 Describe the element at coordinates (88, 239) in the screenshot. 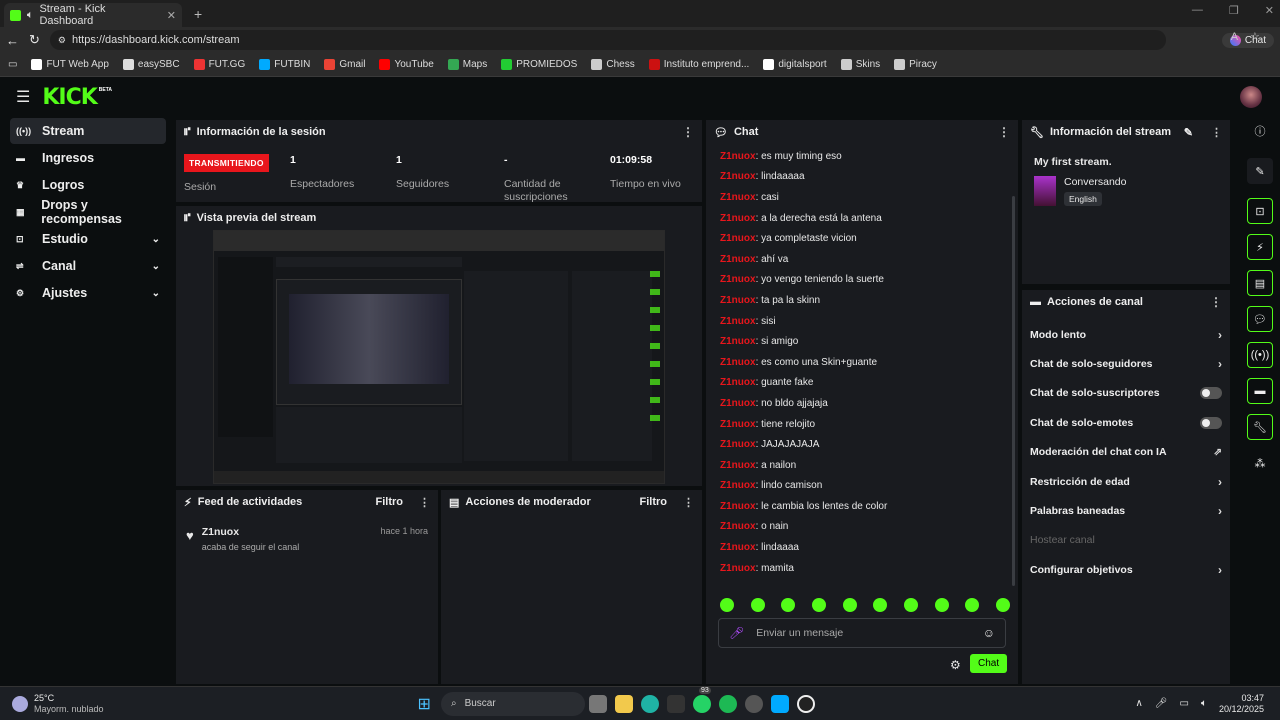

I see `sidebar-item-estudio: ⊡ Estudio ⌄` at that location.